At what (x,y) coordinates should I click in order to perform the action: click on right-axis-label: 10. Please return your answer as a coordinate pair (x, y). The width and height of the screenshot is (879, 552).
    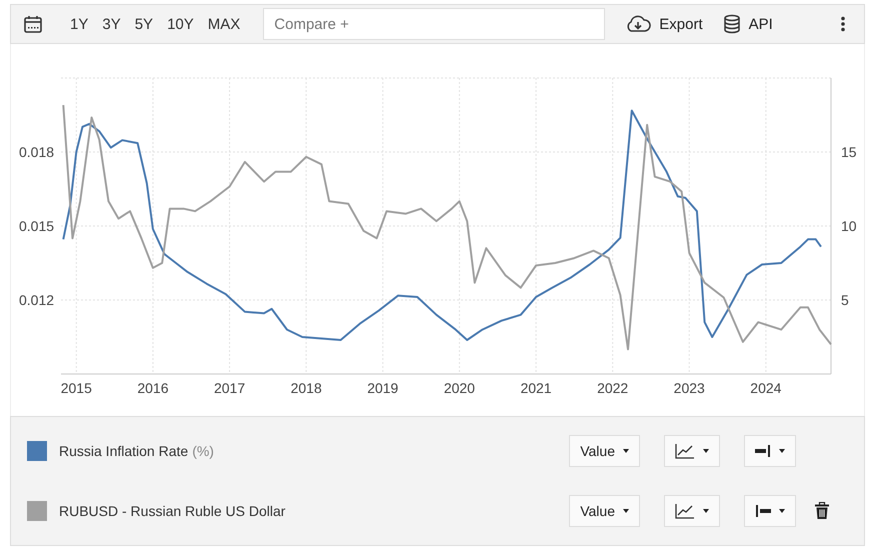
    Looking at the image, I should click on (849, 226).